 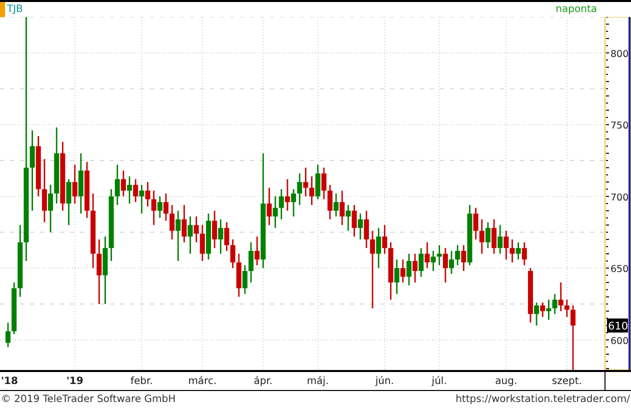 I want to click on axis-label: jún., so click(x=384, y=381).